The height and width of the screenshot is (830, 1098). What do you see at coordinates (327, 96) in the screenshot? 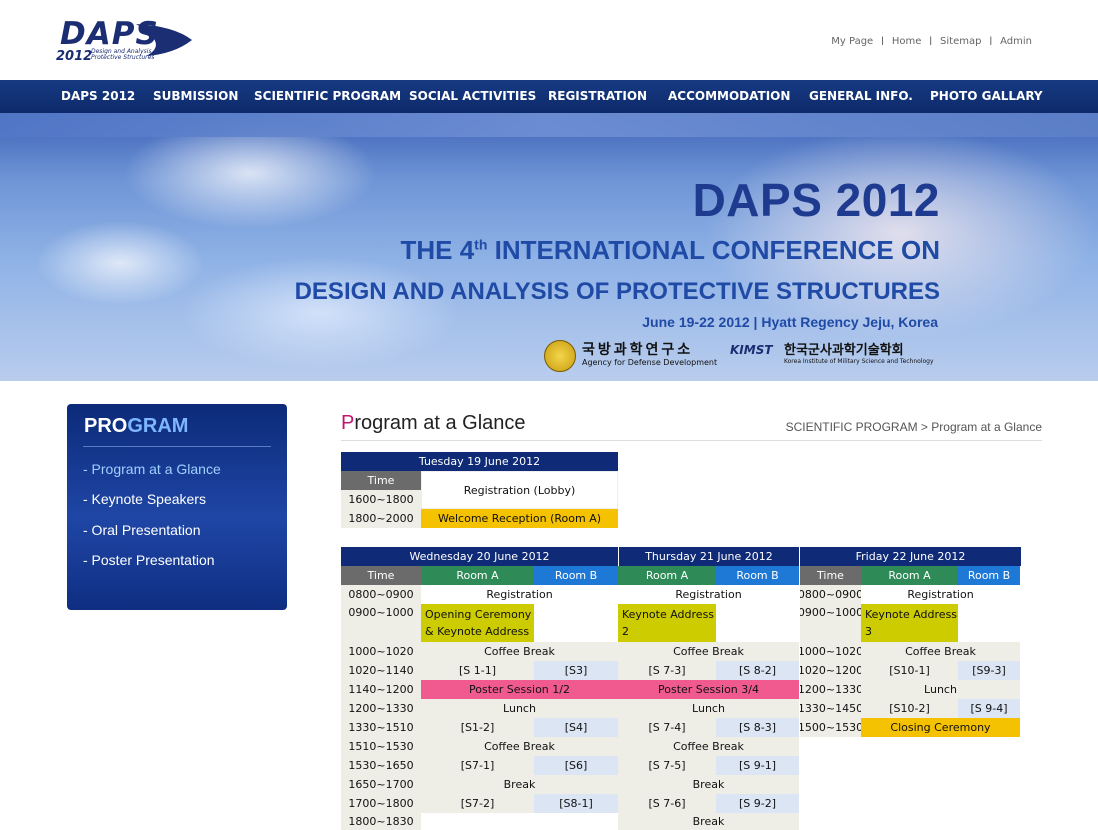
I see `nav-scientific-program: SCIENTIFIC PROGRAM` at bounding box center [327, 96].